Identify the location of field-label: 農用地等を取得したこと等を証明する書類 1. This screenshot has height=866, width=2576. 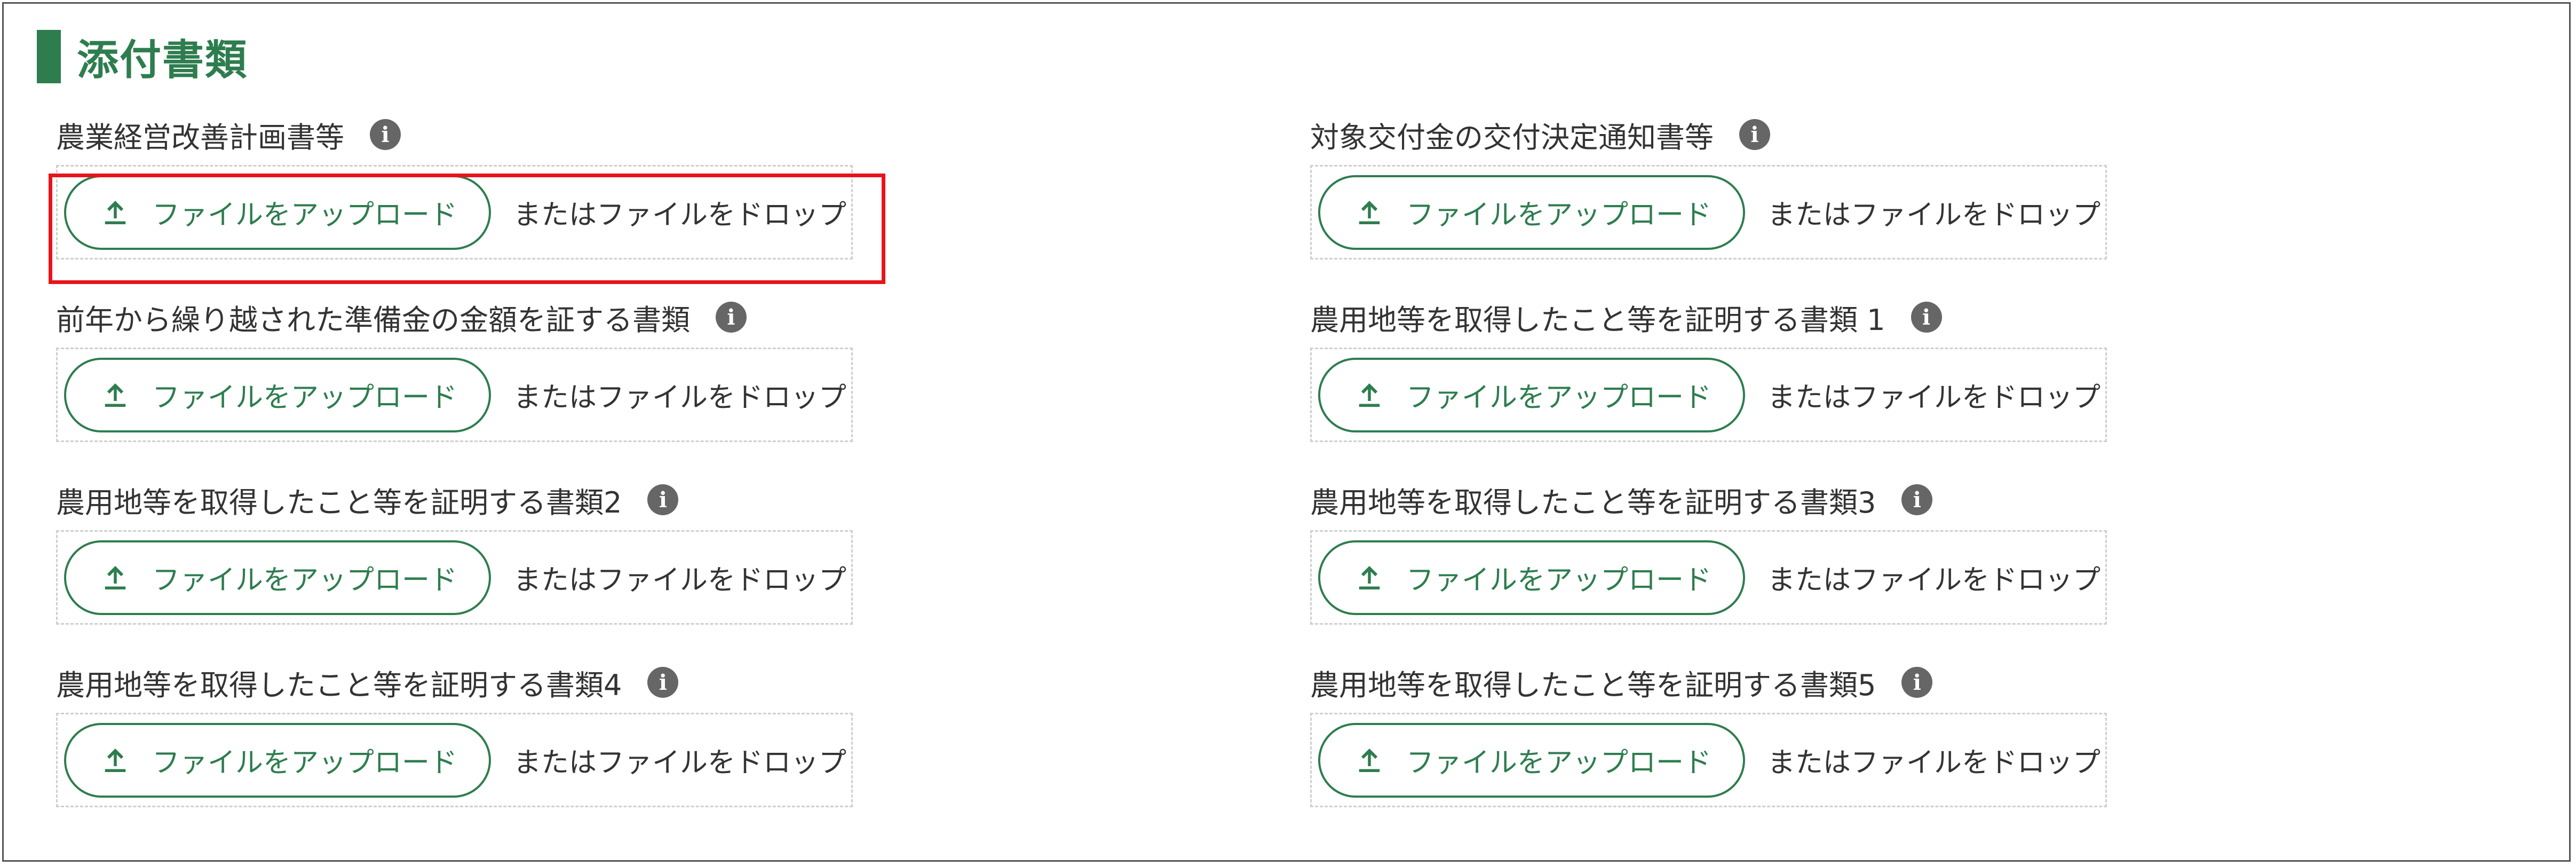
(1597, 320).